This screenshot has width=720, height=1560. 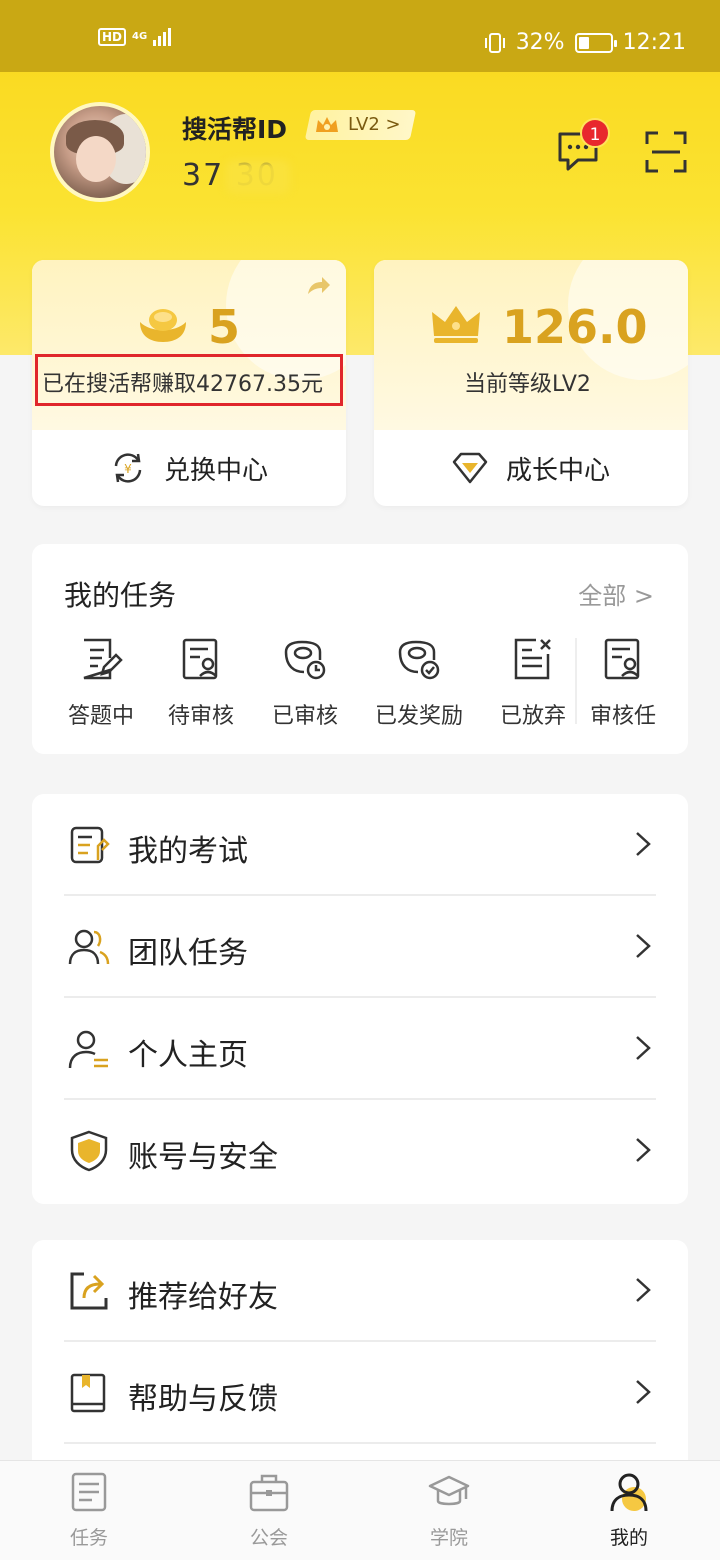 What do you see at coordinates (258, 177) in the screenshot?
I see `id-redaction` at bounding box center [258, 177].